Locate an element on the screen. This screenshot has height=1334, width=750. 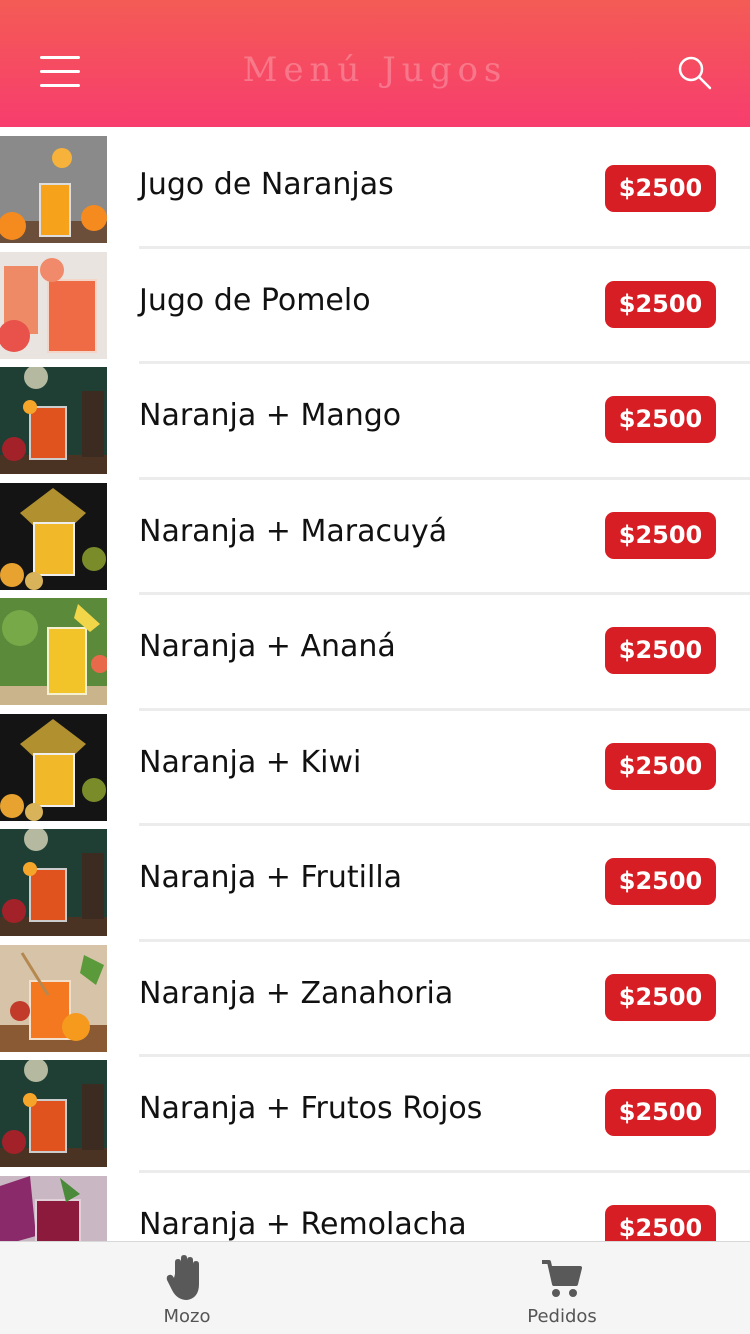
product-name: Naranja + Maracuyá is located at coordinates (293, 531).